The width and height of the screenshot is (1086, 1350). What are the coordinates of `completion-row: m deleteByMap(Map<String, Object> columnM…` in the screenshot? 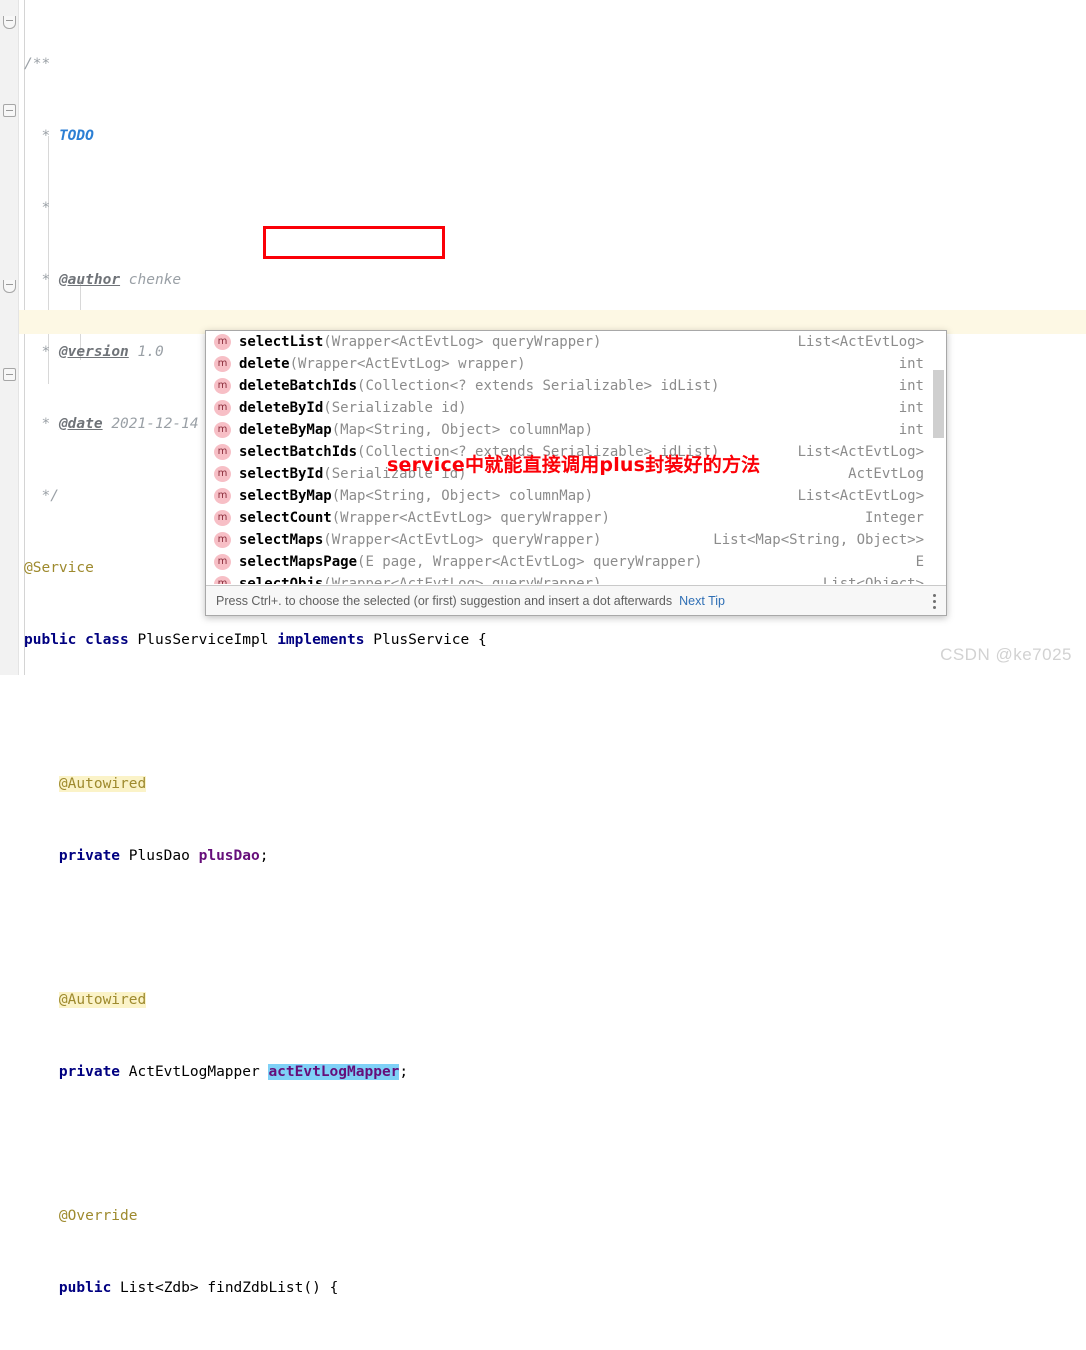 It's located at (576, 430).